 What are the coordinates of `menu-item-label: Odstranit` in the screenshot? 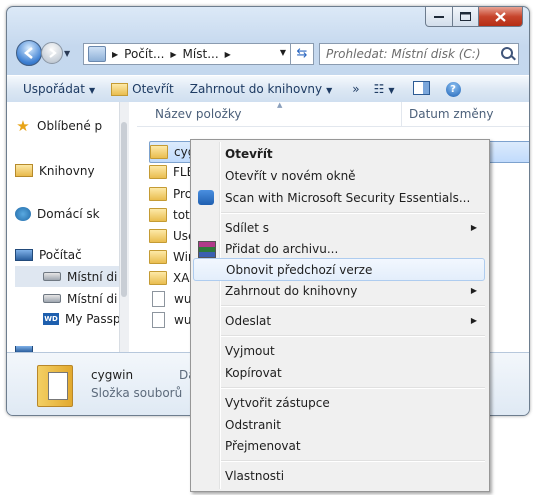 It's located at (253, 424).